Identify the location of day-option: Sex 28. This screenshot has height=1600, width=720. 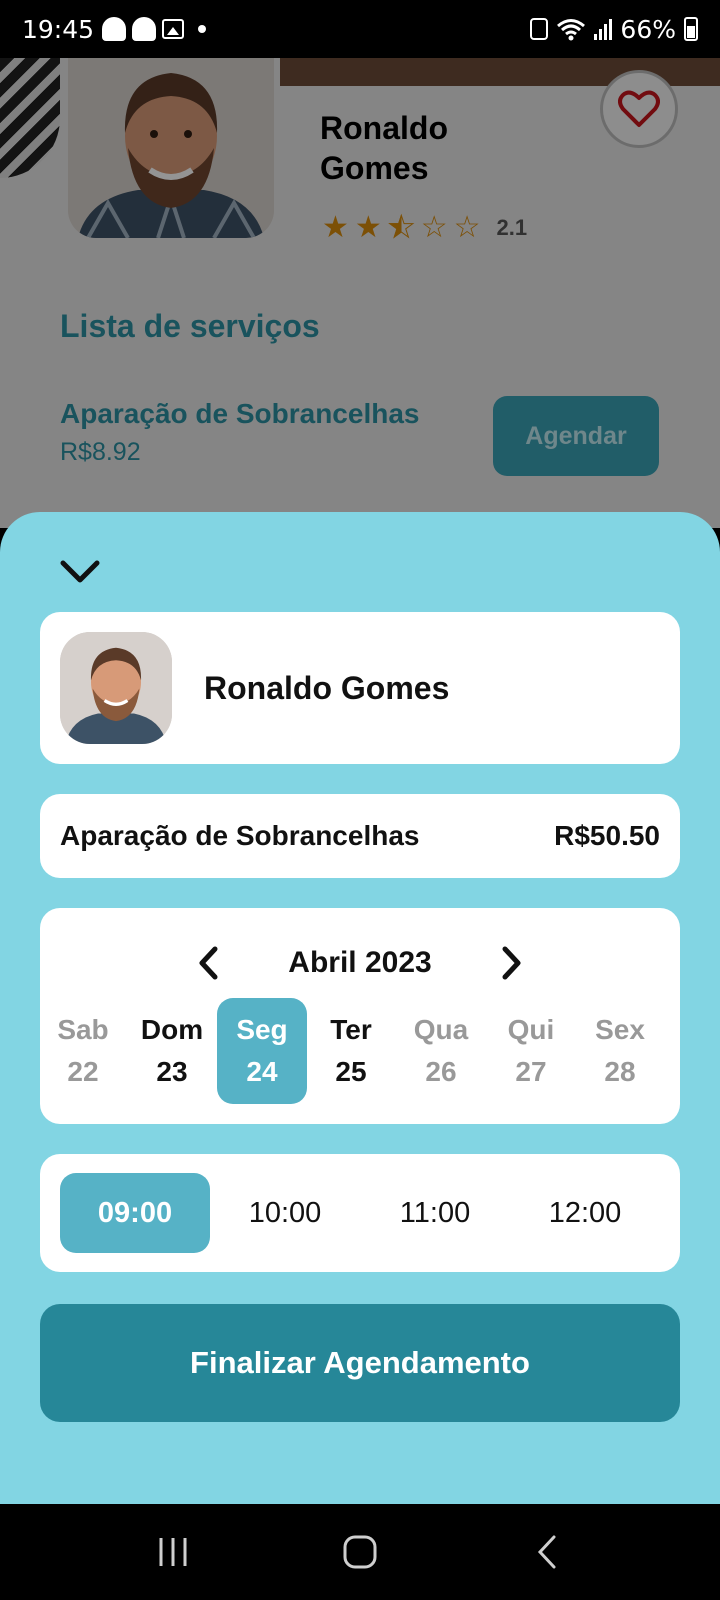
(620, 1051).